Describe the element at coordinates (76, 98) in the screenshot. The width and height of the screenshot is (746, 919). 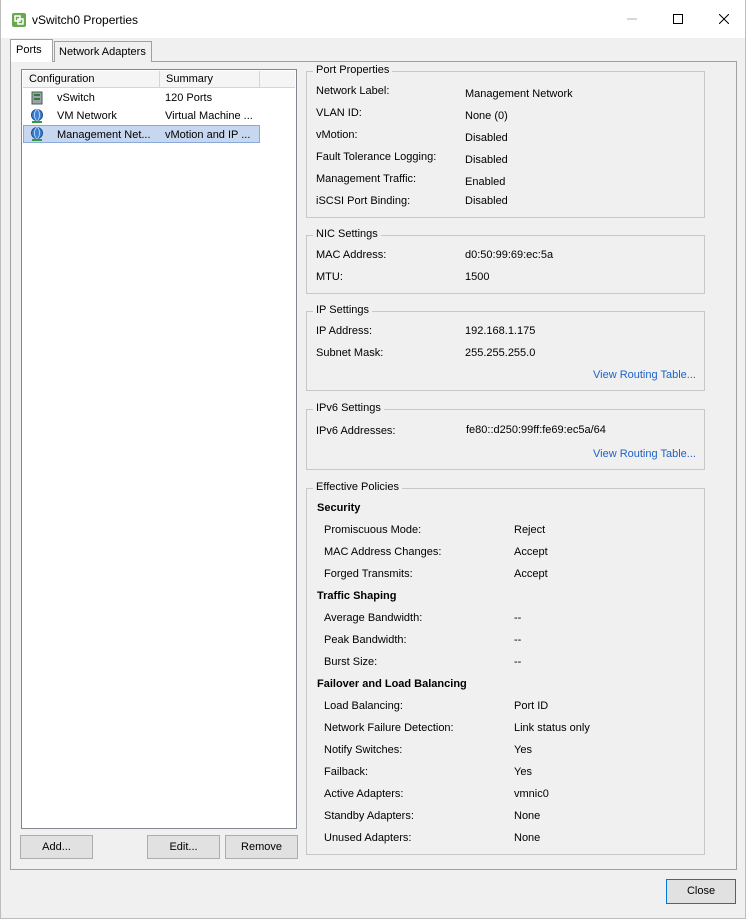
I see `list-item-name: vSwitch` at that location.